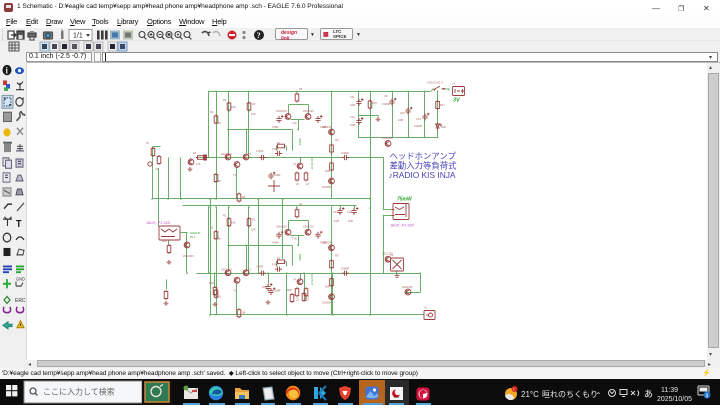  Describe the element at coordinates (352, 117) in the screenshot. I see `svg-text: C12` at that location.